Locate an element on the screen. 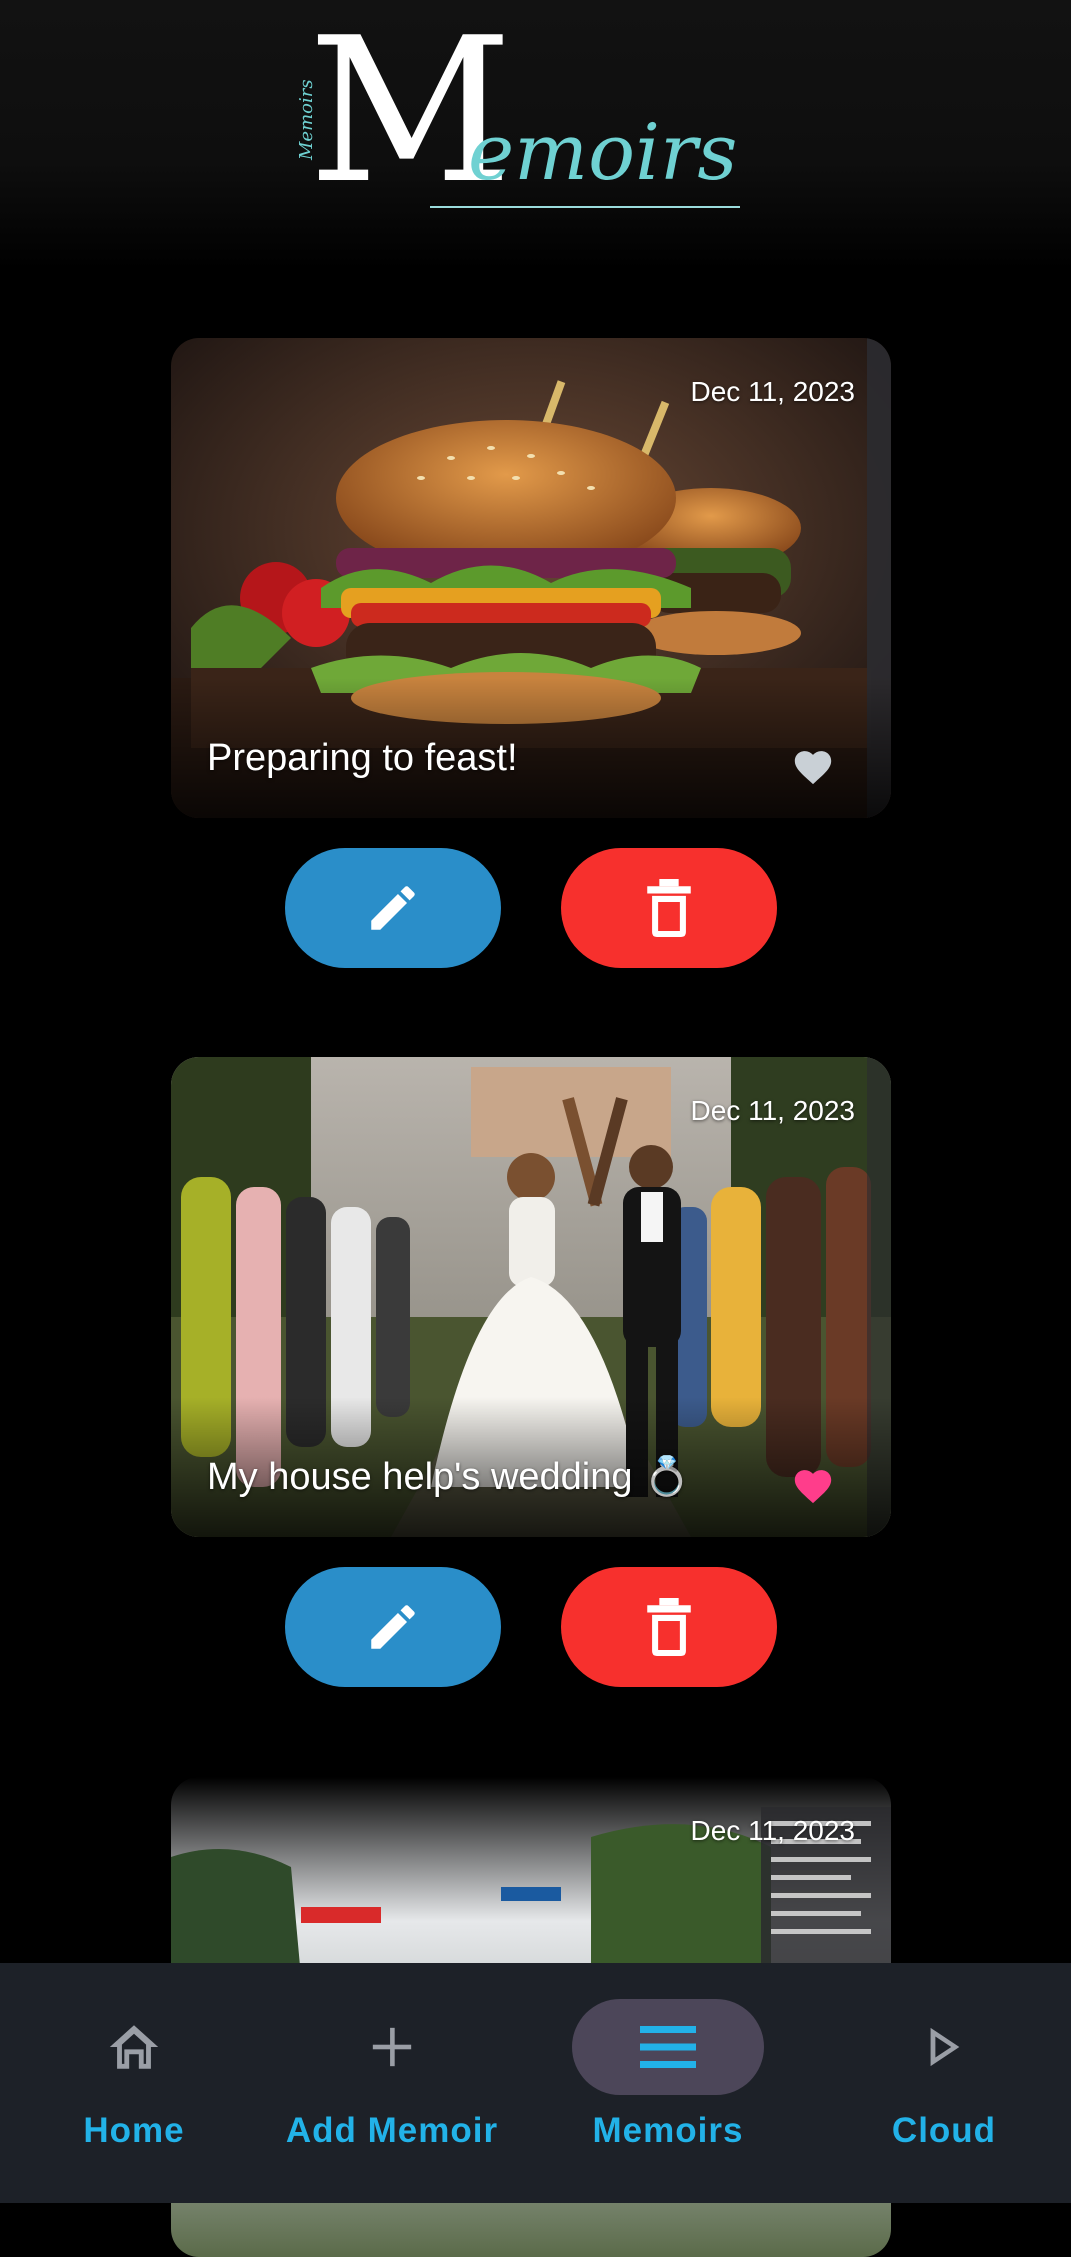 The image size is (1071, 2257). nav-label: Cloud is located at coordinates (944, 2130).